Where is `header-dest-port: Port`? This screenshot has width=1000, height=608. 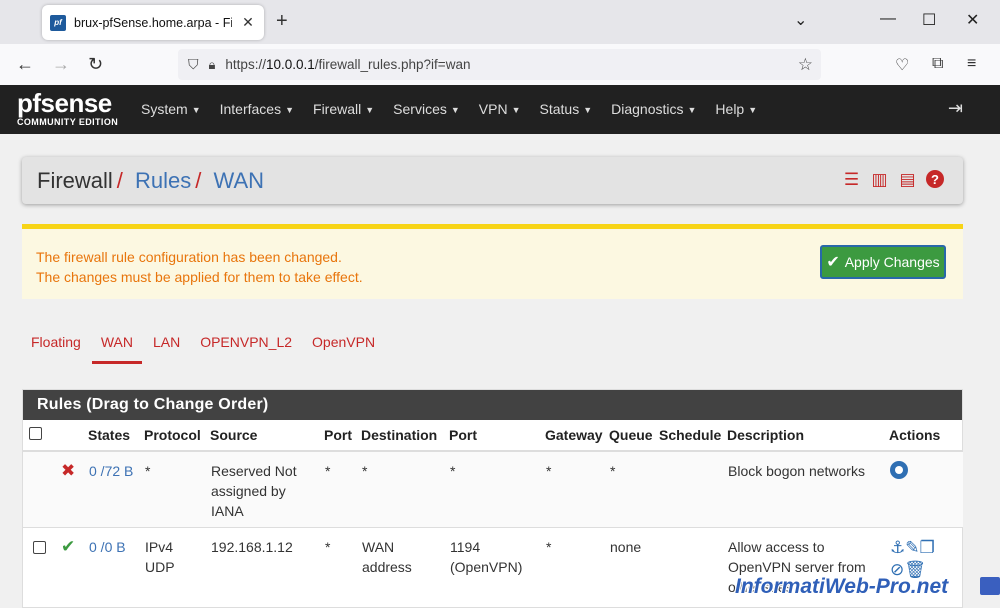 header-dest-port: Port is located at coordinates (493, 436).